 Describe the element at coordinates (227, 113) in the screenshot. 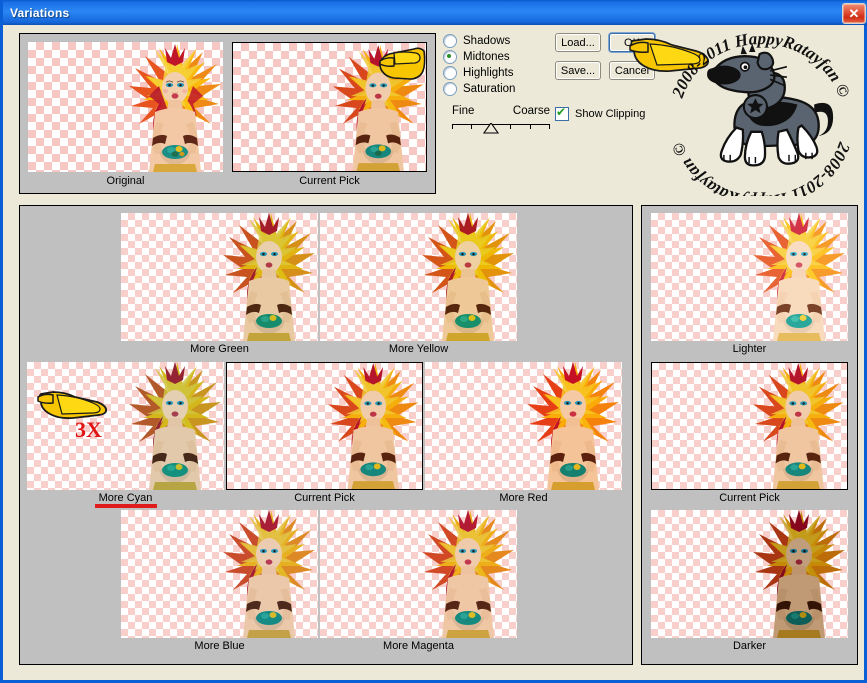

I see `preview-panel: Original Current Pick` at that location.